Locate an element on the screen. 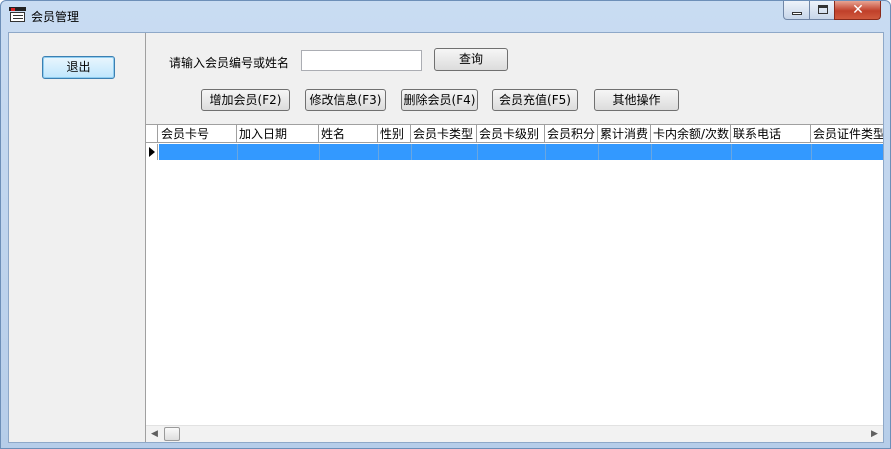  query-button: 查询 is located at coordinates (471, 59).